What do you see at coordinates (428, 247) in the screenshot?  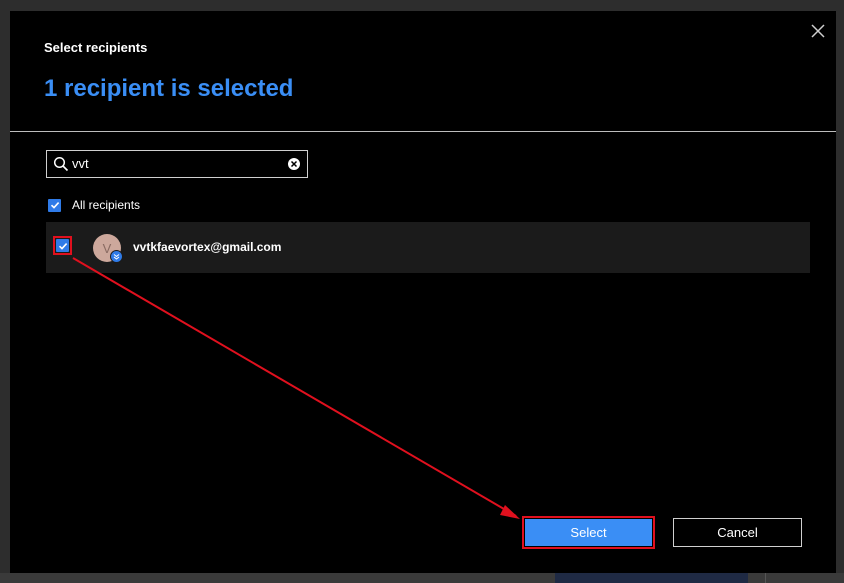 I see `recipient-row: V vvtkfaevortex@gmail.com` at bounding box center [428, 247].